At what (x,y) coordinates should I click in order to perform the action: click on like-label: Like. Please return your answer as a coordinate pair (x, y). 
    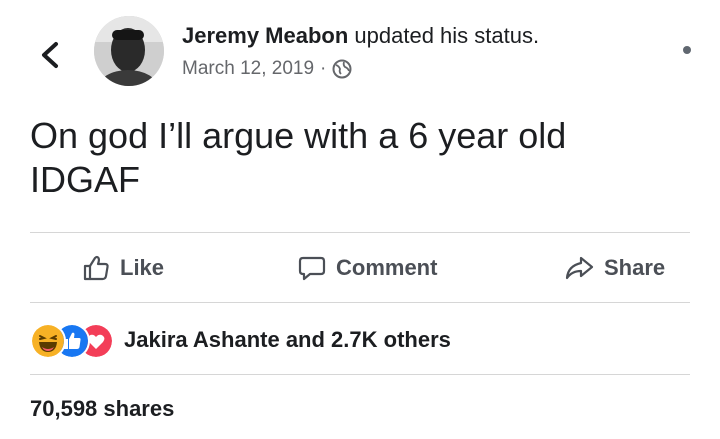
    Looking at the image, I should click on (142, 267).